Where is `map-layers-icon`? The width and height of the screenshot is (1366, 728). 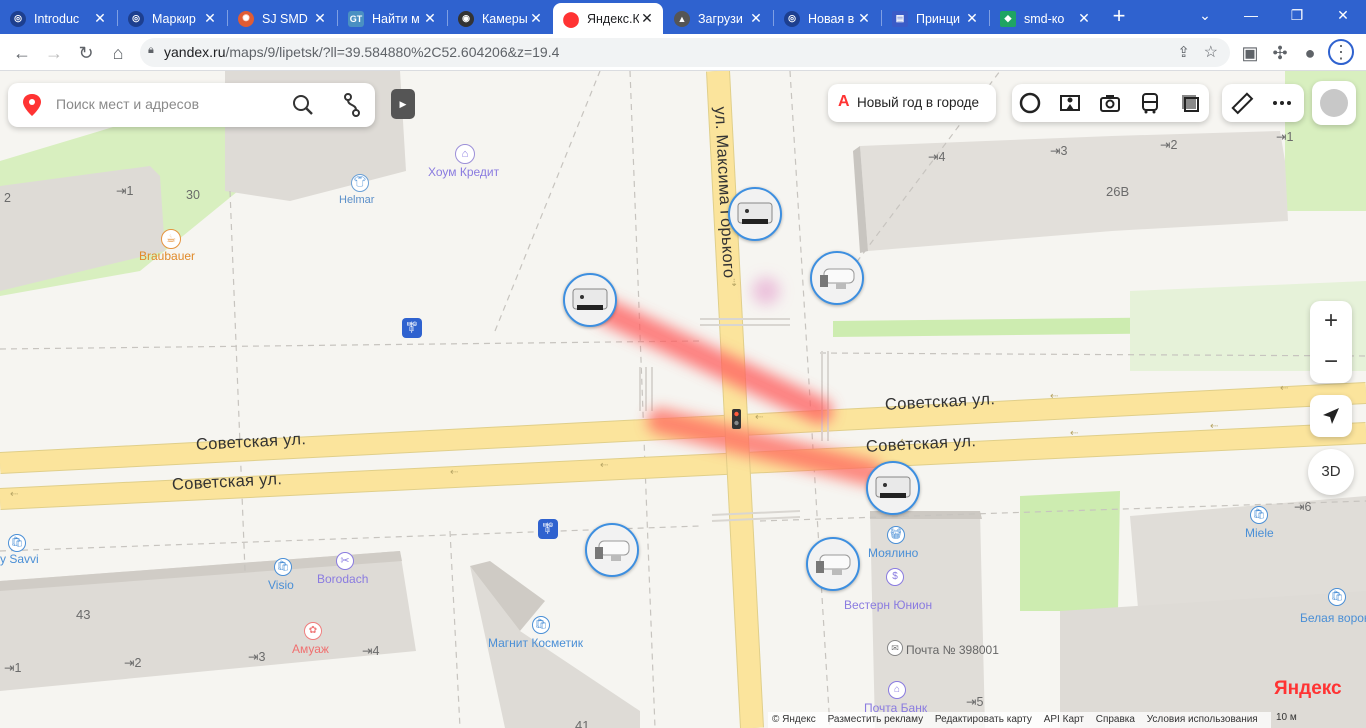
map-layers-icon is located at coordinates (1190, 103).